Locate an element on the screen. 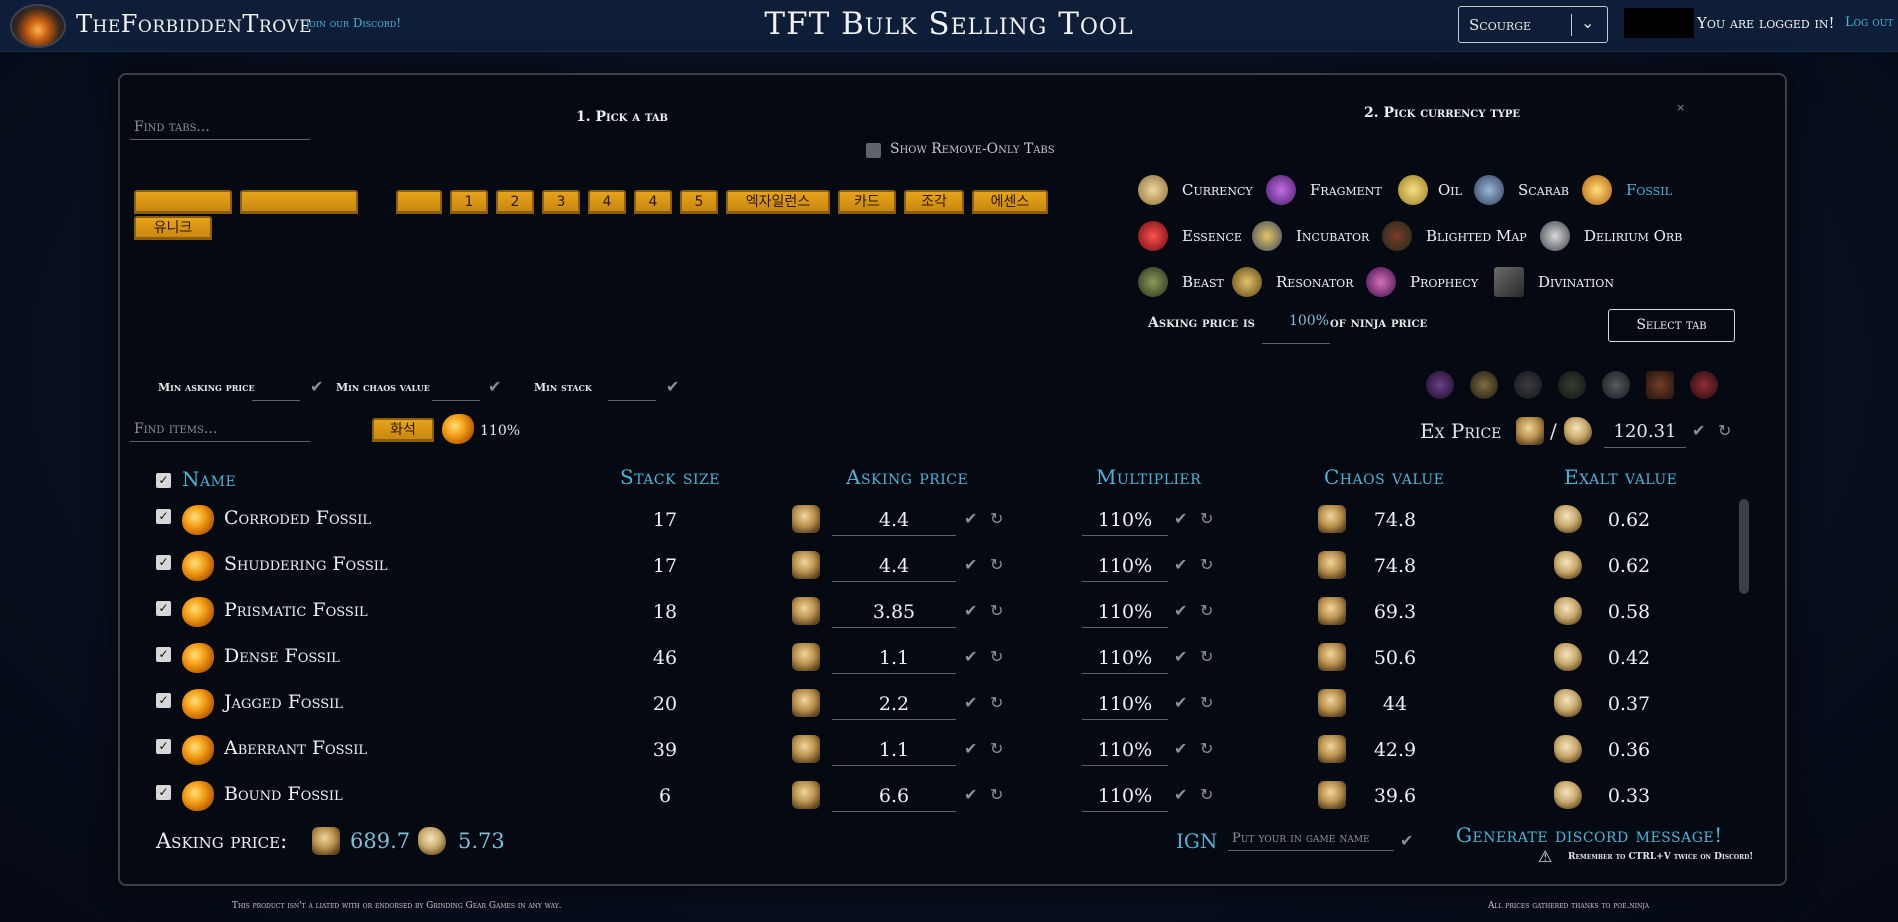 Image resolution: width=1898 pixels, height=922 pixels. find-tabs-input is located at coordinates (220, 127).